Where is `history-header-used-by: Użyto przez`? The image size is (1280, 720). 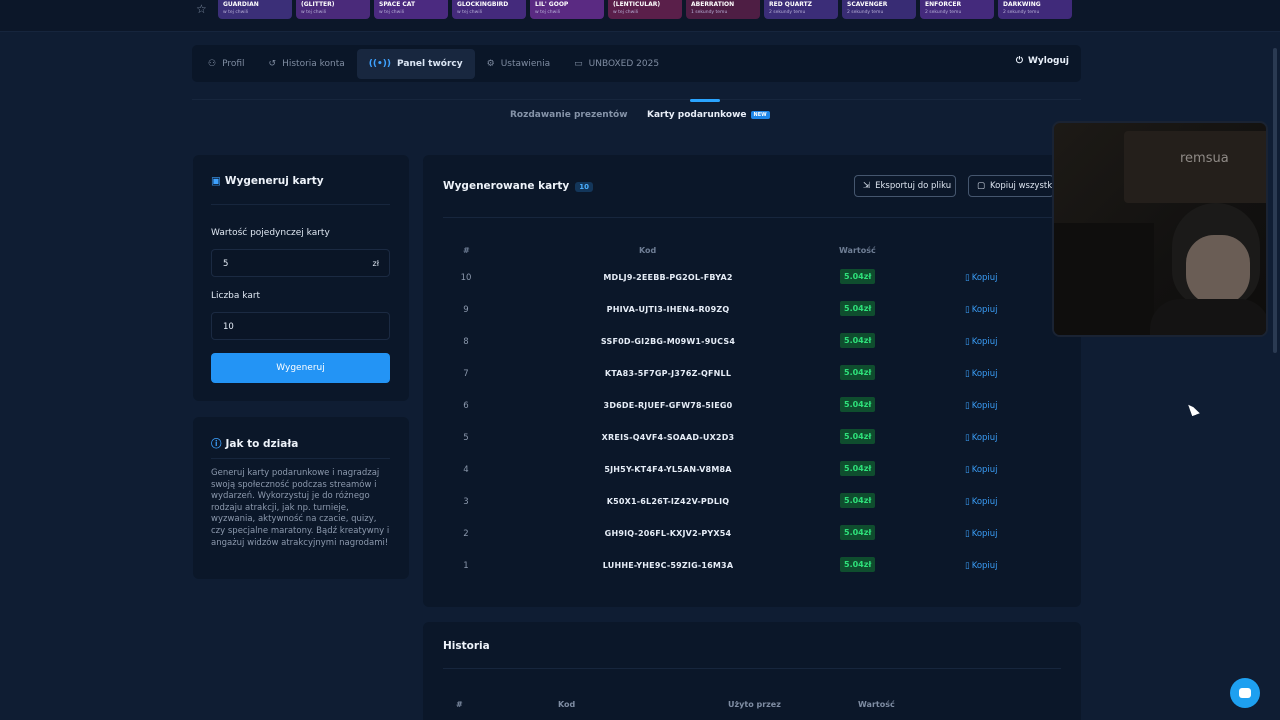
history-header-used-by: Użyto przez is located at coordinates (754, 704).